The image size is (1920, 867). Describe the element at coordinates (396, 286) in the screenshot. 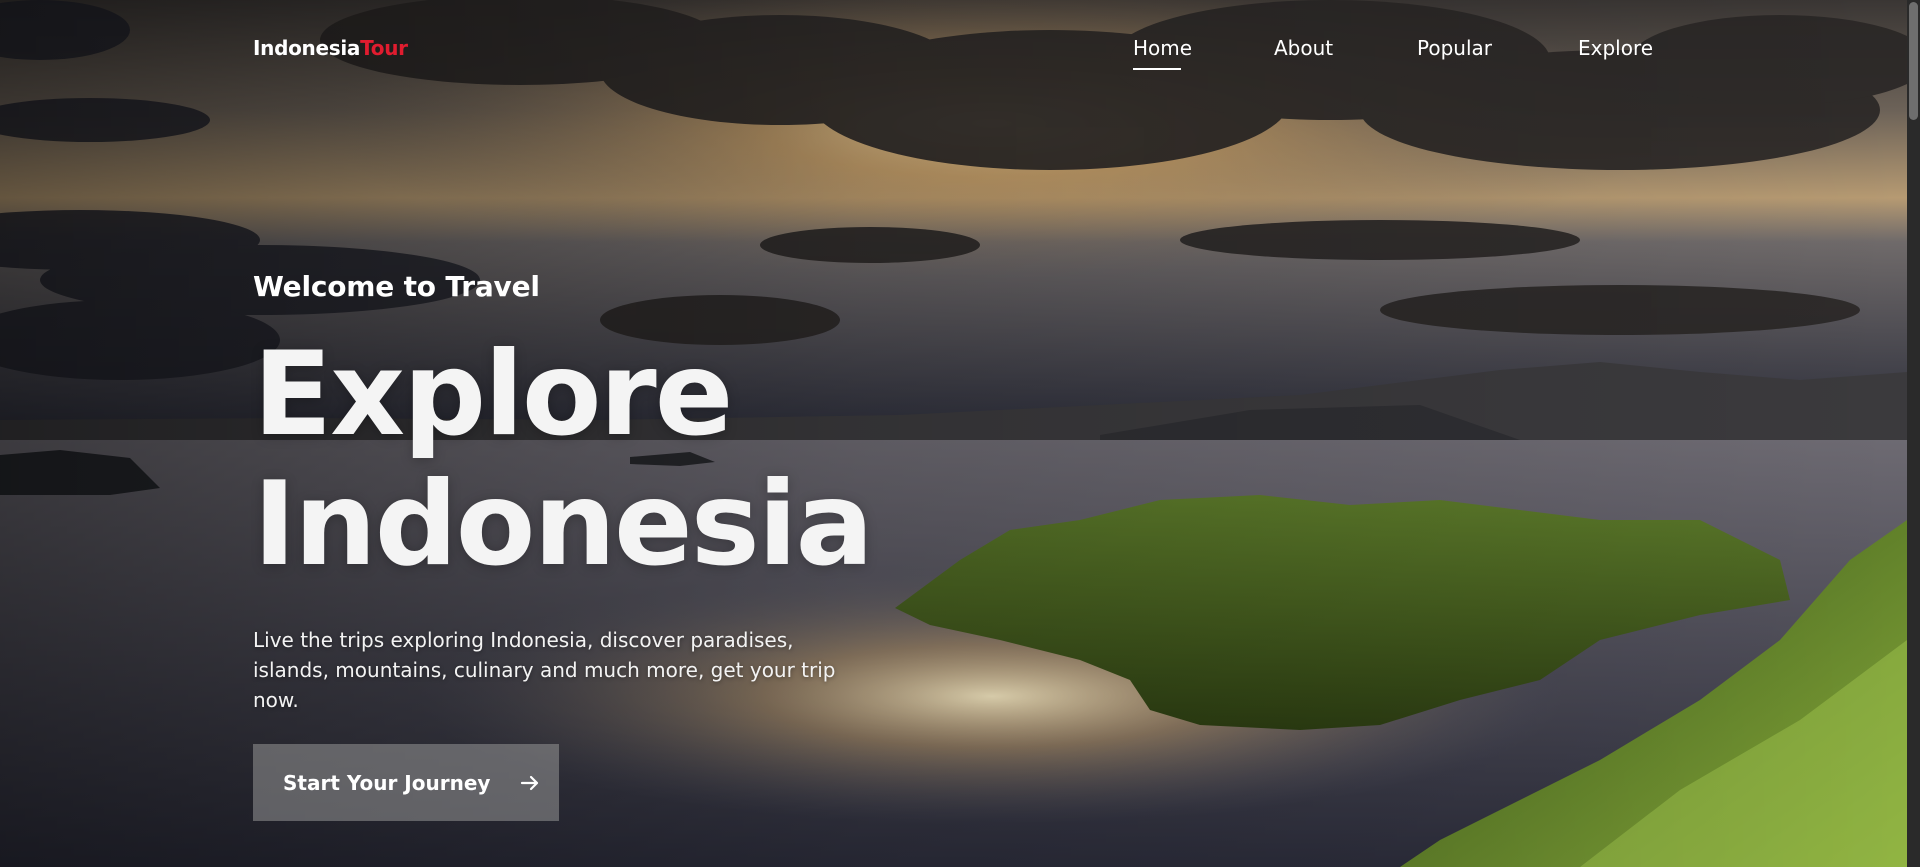

I see `hero-subtitle: Welcome to Travel` at that location.